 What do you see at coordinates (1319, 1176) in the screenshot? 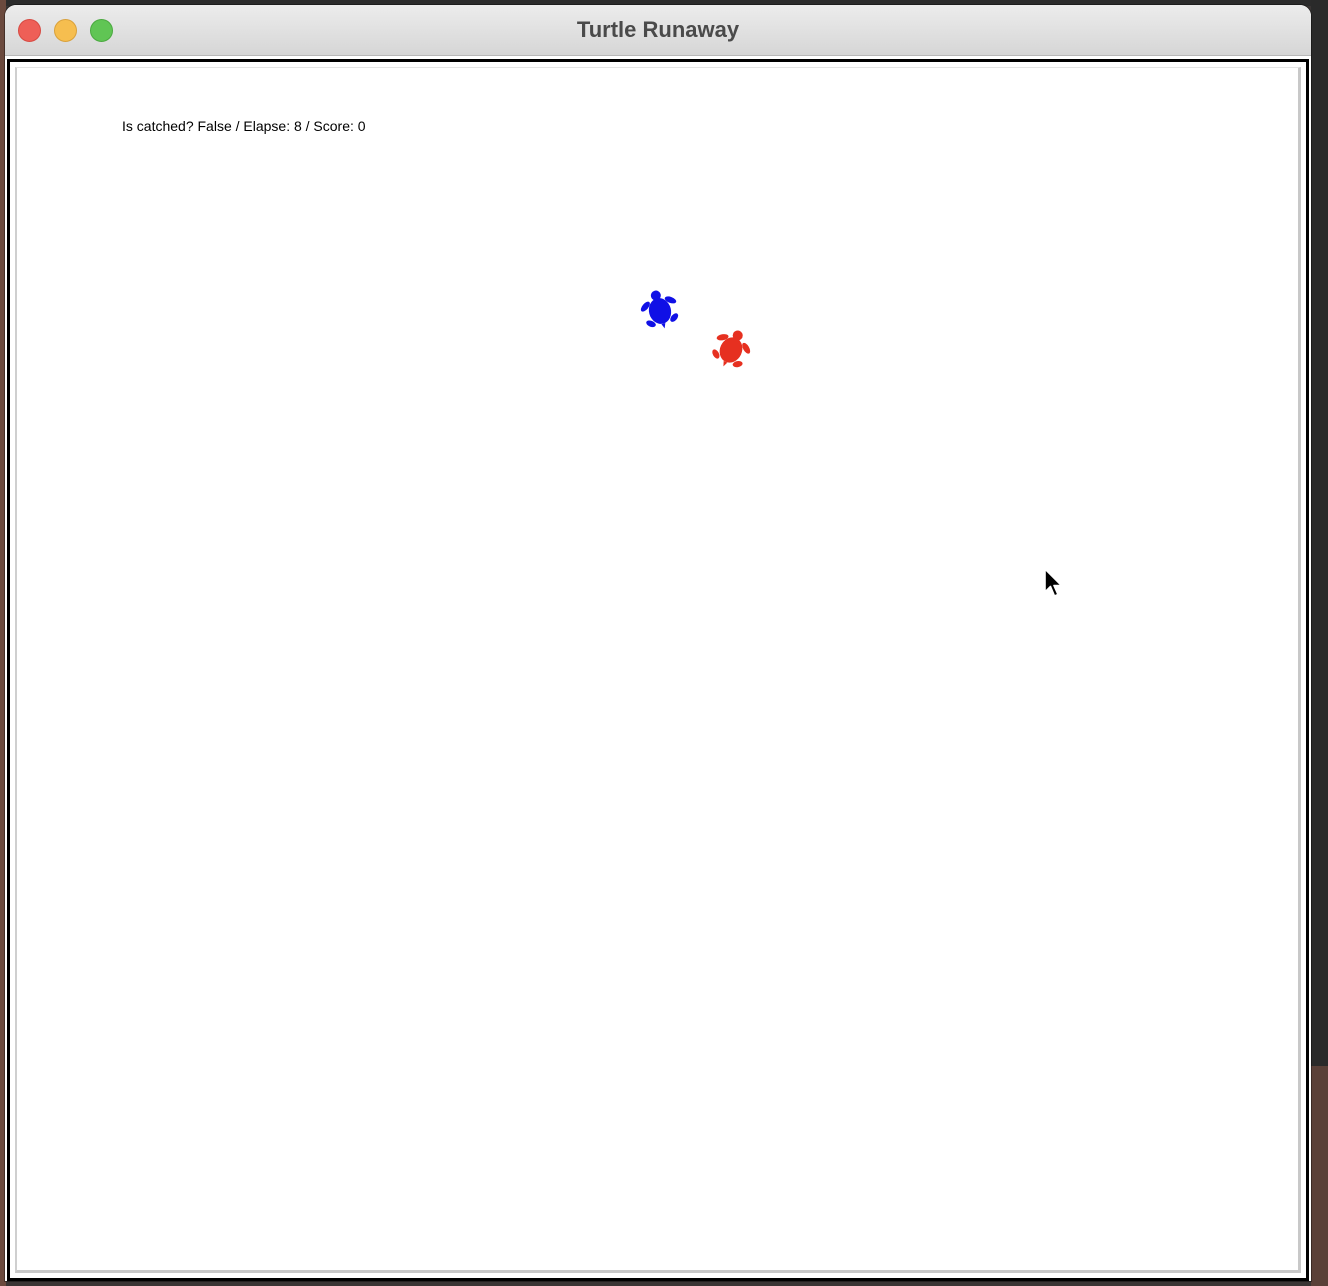
I see `desktop-background-right-lower` at bounding box center [1319, 1176].